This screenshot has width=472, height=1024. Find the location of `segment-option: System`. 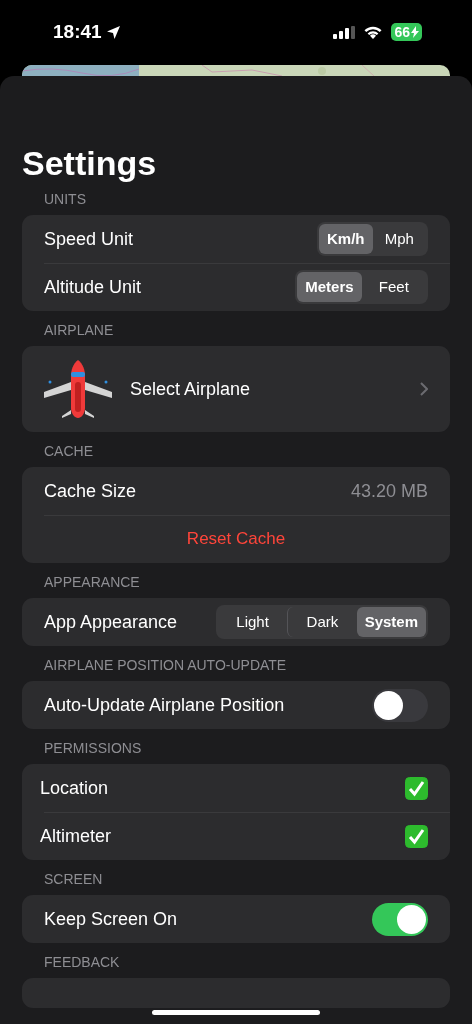

segment-option: System is located at coordinates (391, 622).